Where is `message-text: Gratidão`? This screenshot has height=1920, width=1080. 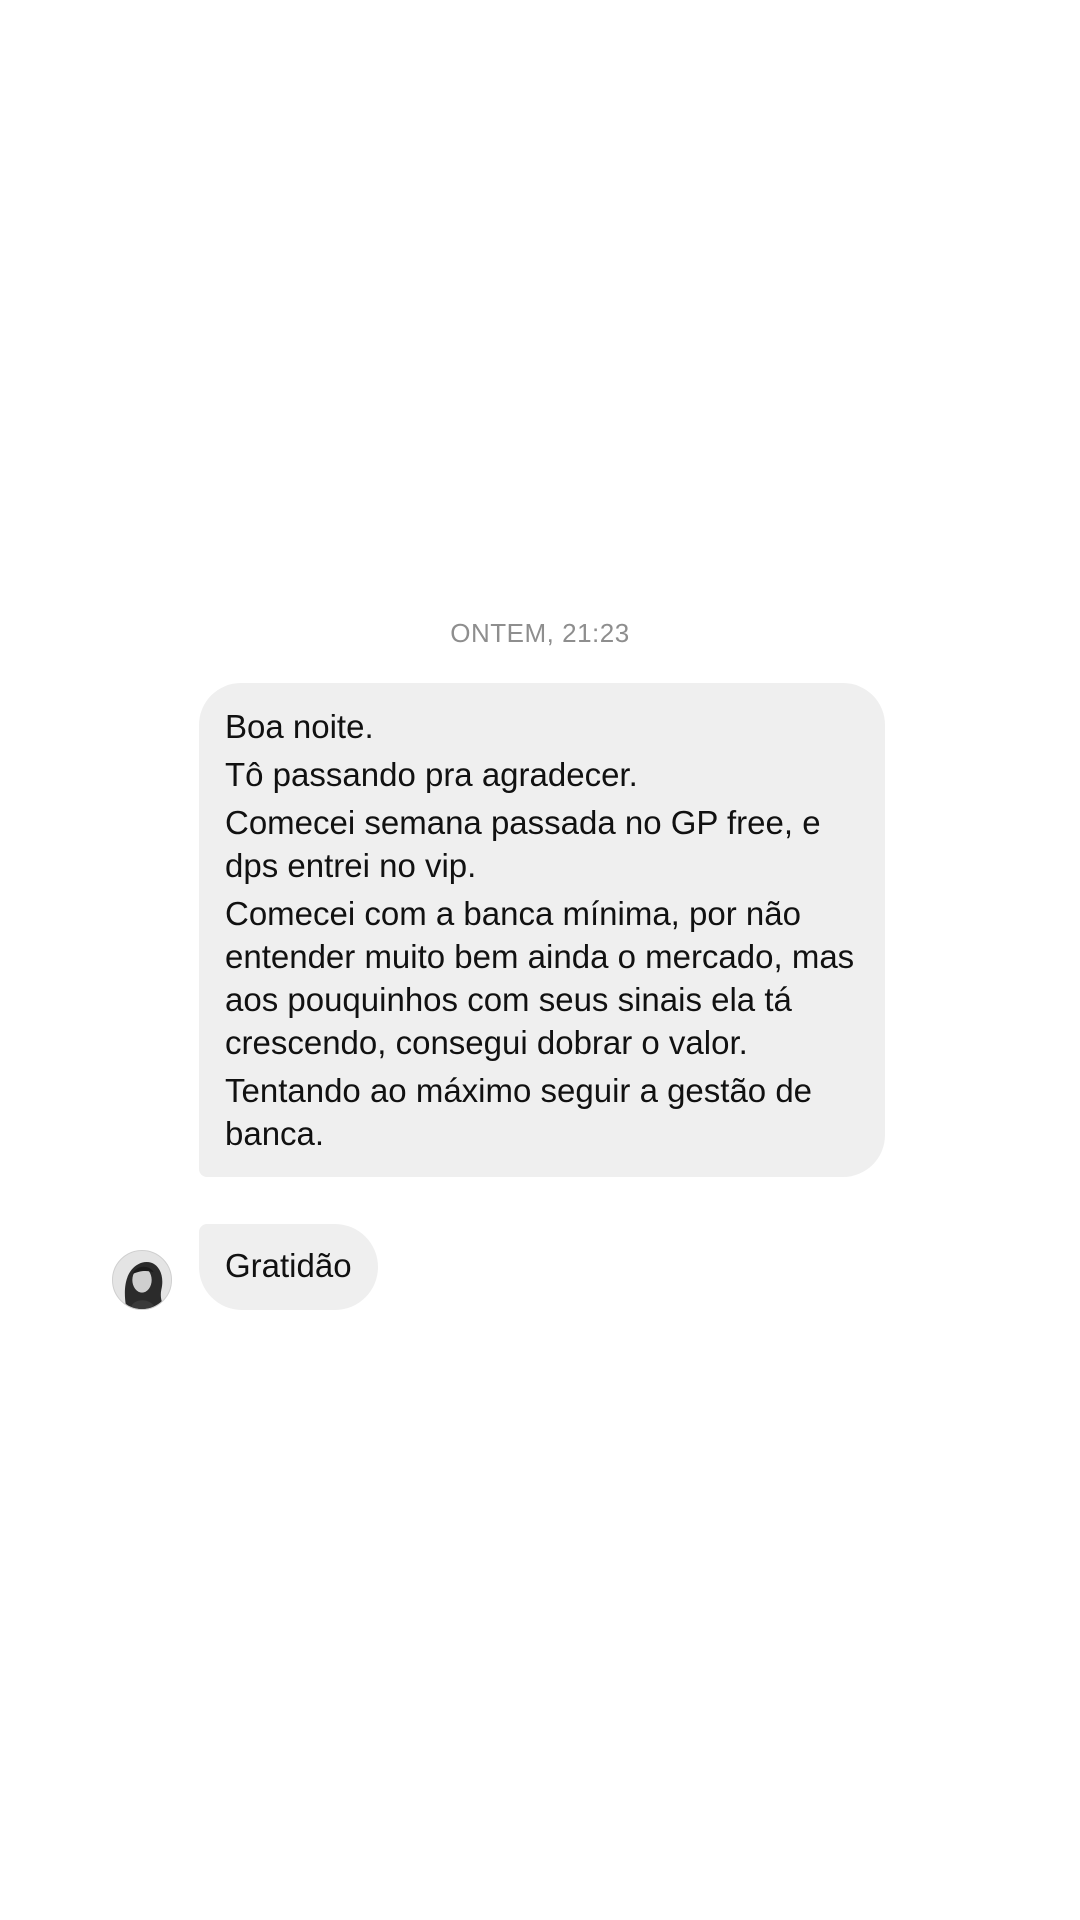 message-text: Gratidão is located at coordinates (288, 1265).